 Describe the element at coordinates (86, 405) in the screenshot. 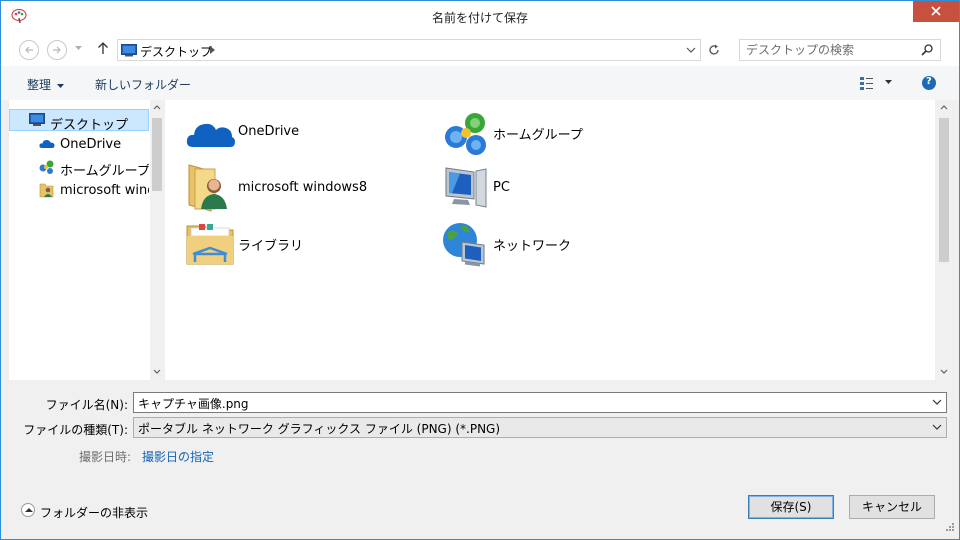

I see `filename-label: ファイル名(N):` at that location.